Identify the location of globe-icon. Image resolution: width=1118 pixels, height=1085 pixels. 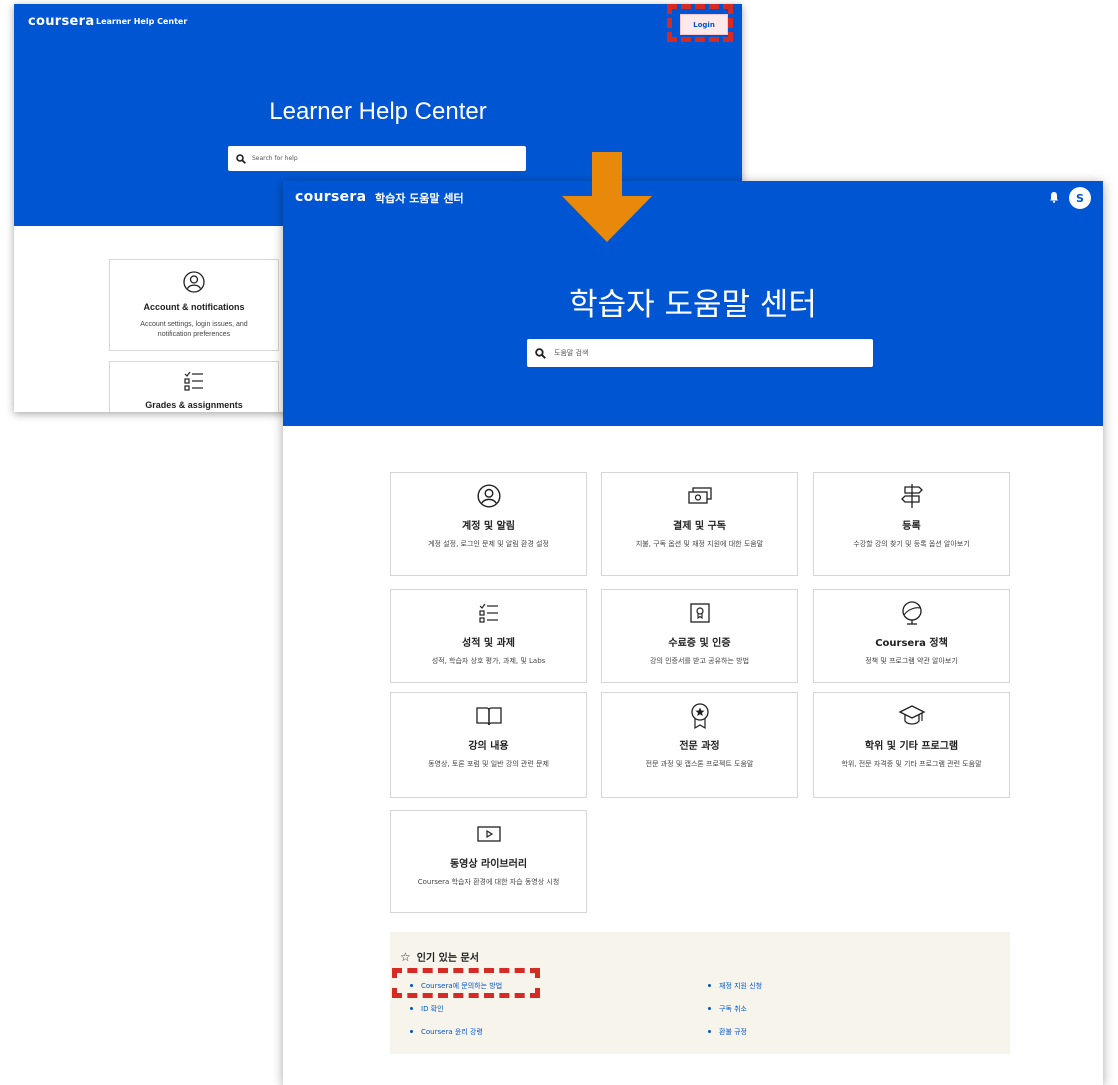
(911, 613).